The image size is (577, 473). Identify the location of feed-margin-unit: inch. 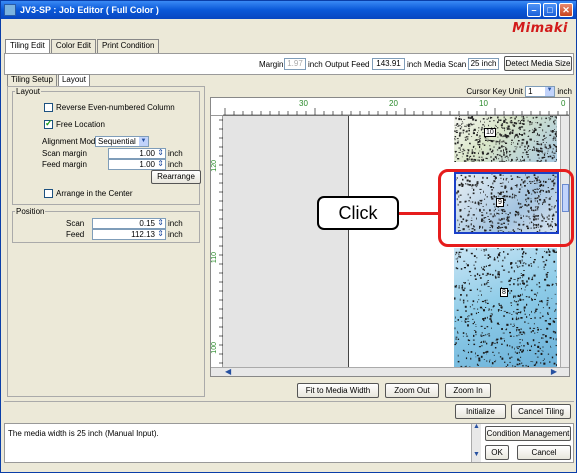
(175, 164).